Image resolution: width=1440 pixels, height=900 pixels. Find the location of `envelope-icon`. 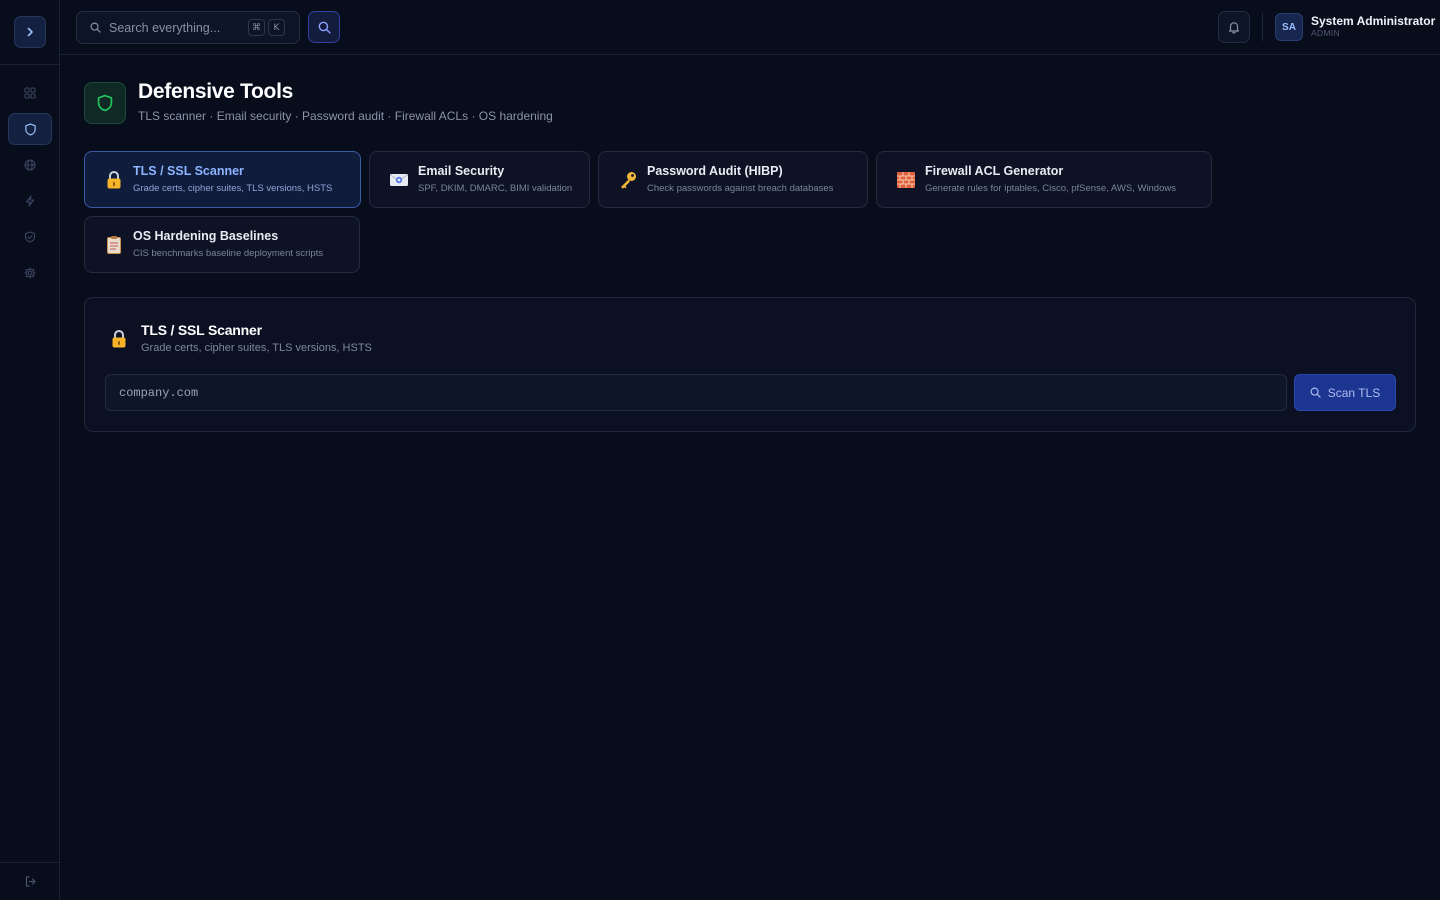

envelope-icon is located at coordinates (399, 180).